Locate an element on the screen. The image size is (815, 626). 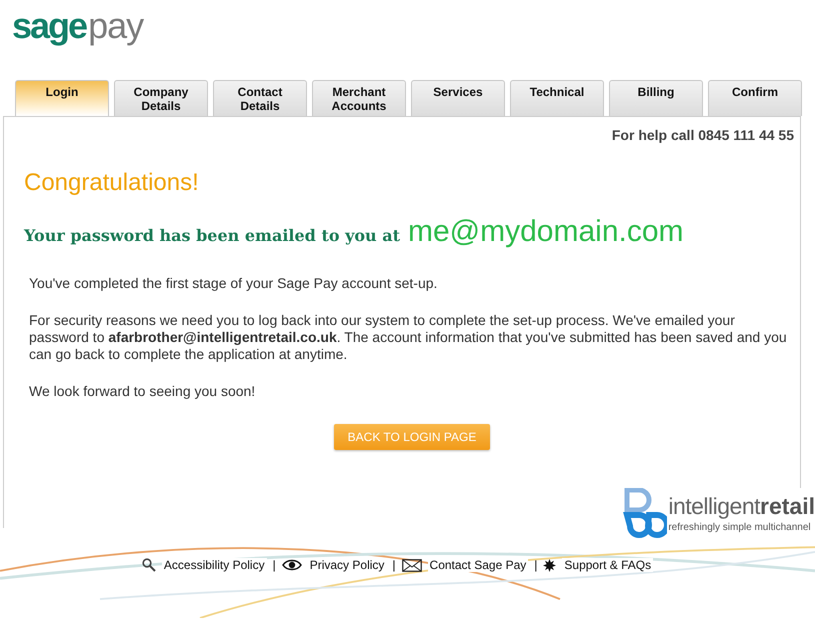
paragraph: For security reasons we need you to log back into our system to complete the set-up process. We've emailed your password to afarbrother@intelligentretail.co.uk. The account information that you've submitted has been saved and you can go back to complete the application at anytime. is located at coordinates (408, 337).